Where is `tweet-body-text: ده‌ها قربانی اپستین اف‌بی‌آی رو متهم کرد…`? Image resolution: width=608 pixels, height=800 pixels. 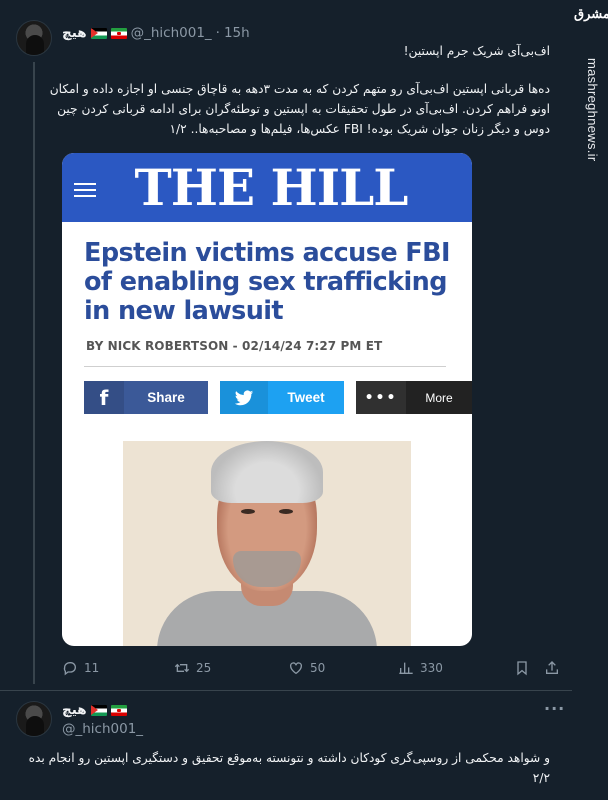
tweet-body-text: ده‌ها قربانی اپستین اف‌بی‌آی رو متهم کرد… is located at coordinates (299, 109).